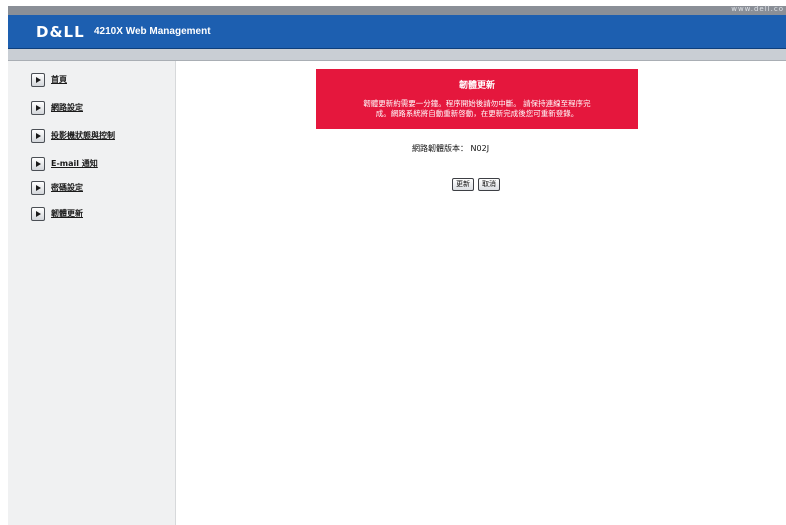 The width and height of the screenshot is (786, 525). I want to click on sidebar-item-projector-status: 投影機狀態與控制, so click(73, 136).